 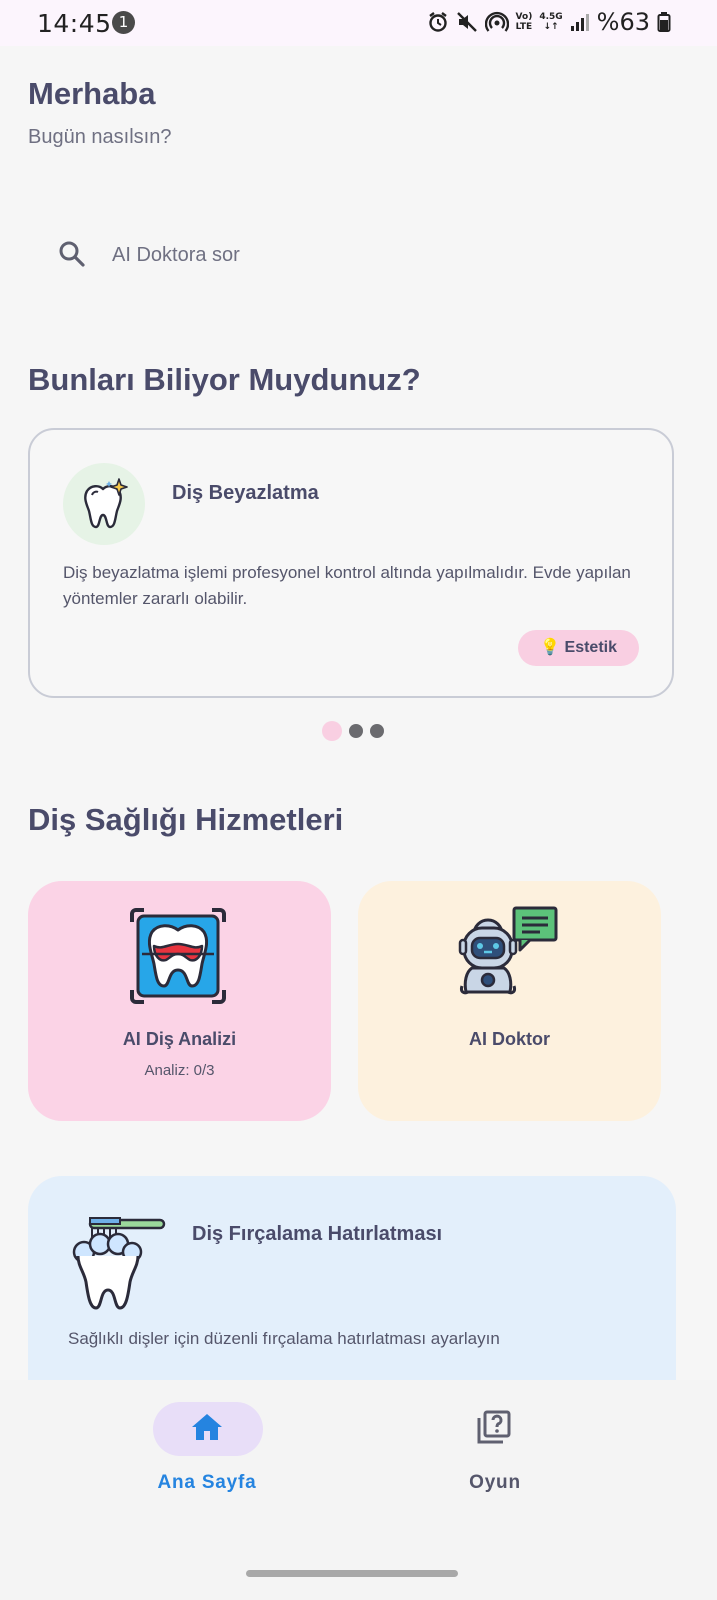 I want to click on bottom-navigation: Ana Sayfa Oyun, so click(x=358, y=1490).